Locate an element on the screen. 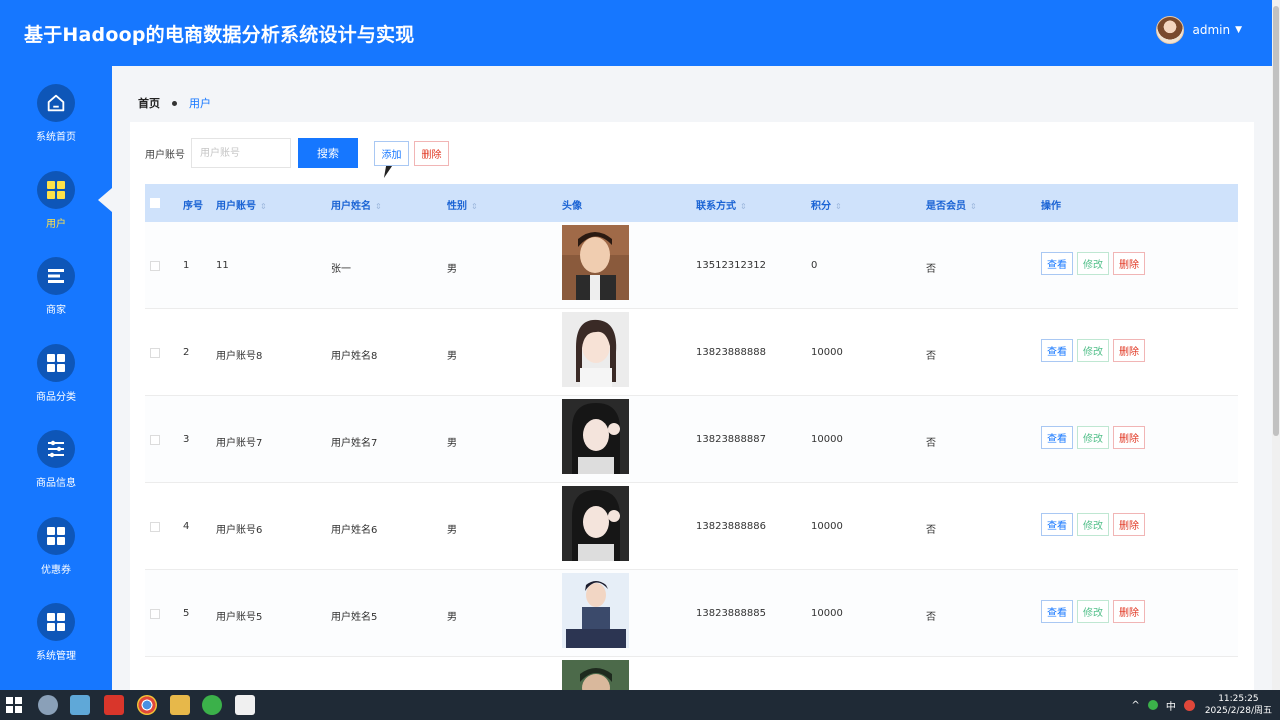 This screenshot has height=720, width=1280. windows-start-icon is located at coordinates (14, 705).